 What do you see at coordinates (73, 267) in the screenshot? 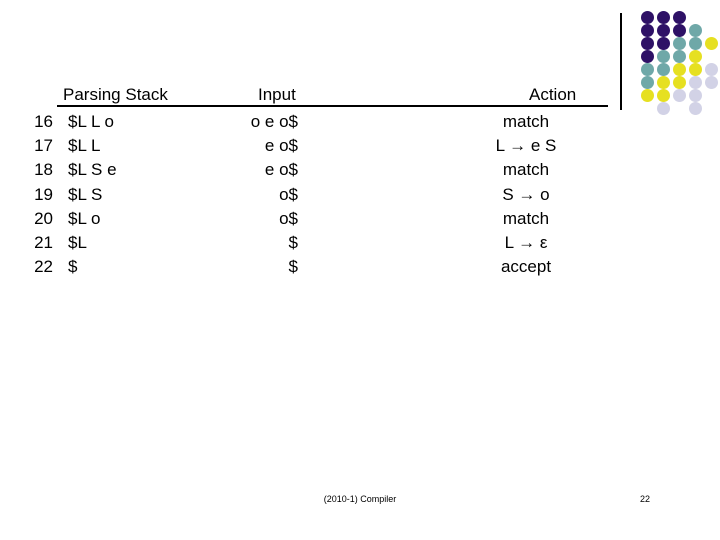
I see `parsing-stack-cell: $` at bounding box center [73, 267].